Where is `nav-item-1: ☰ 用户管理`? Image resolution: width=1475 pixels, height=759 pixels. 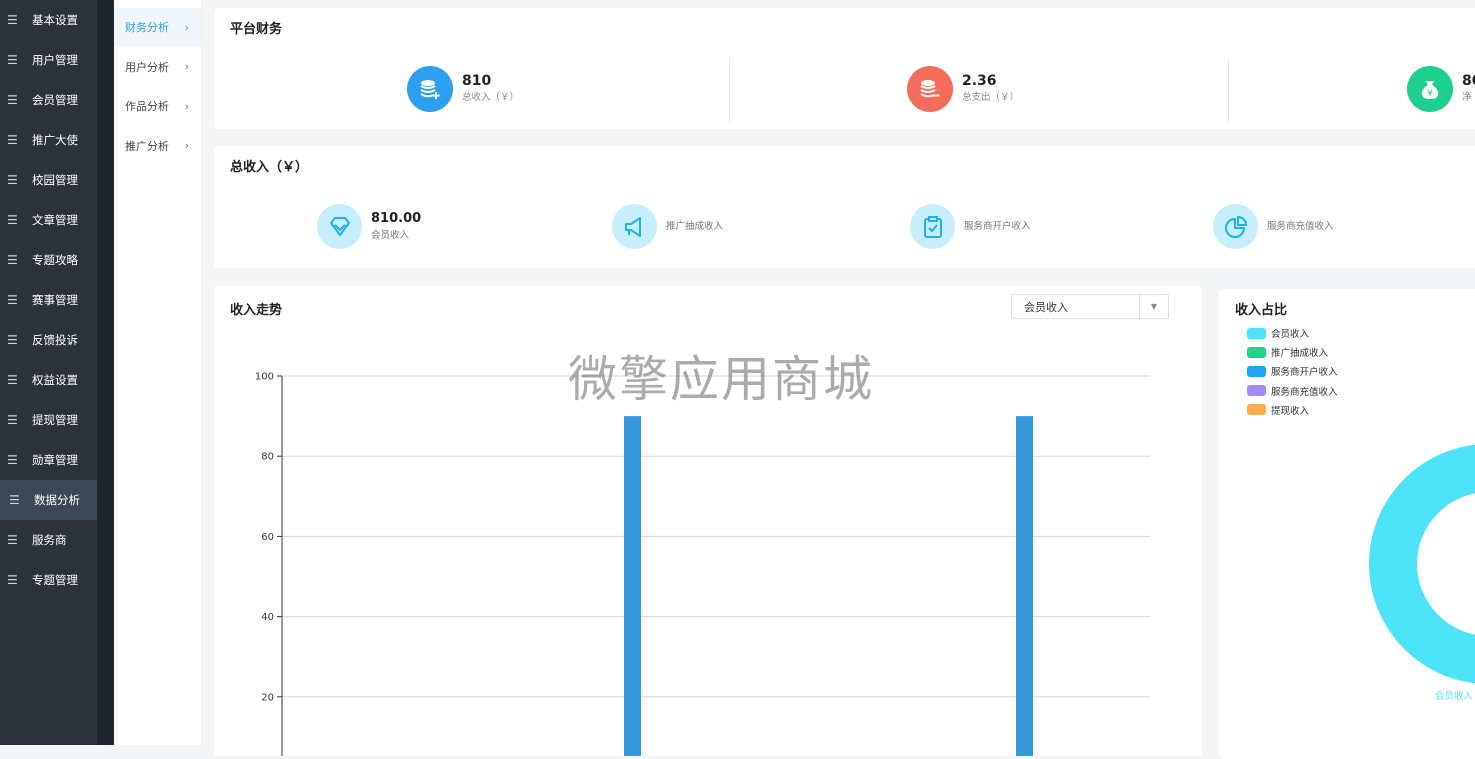 nav-item-1: ☰ 用户管理 is located at coordinates (48, 60).